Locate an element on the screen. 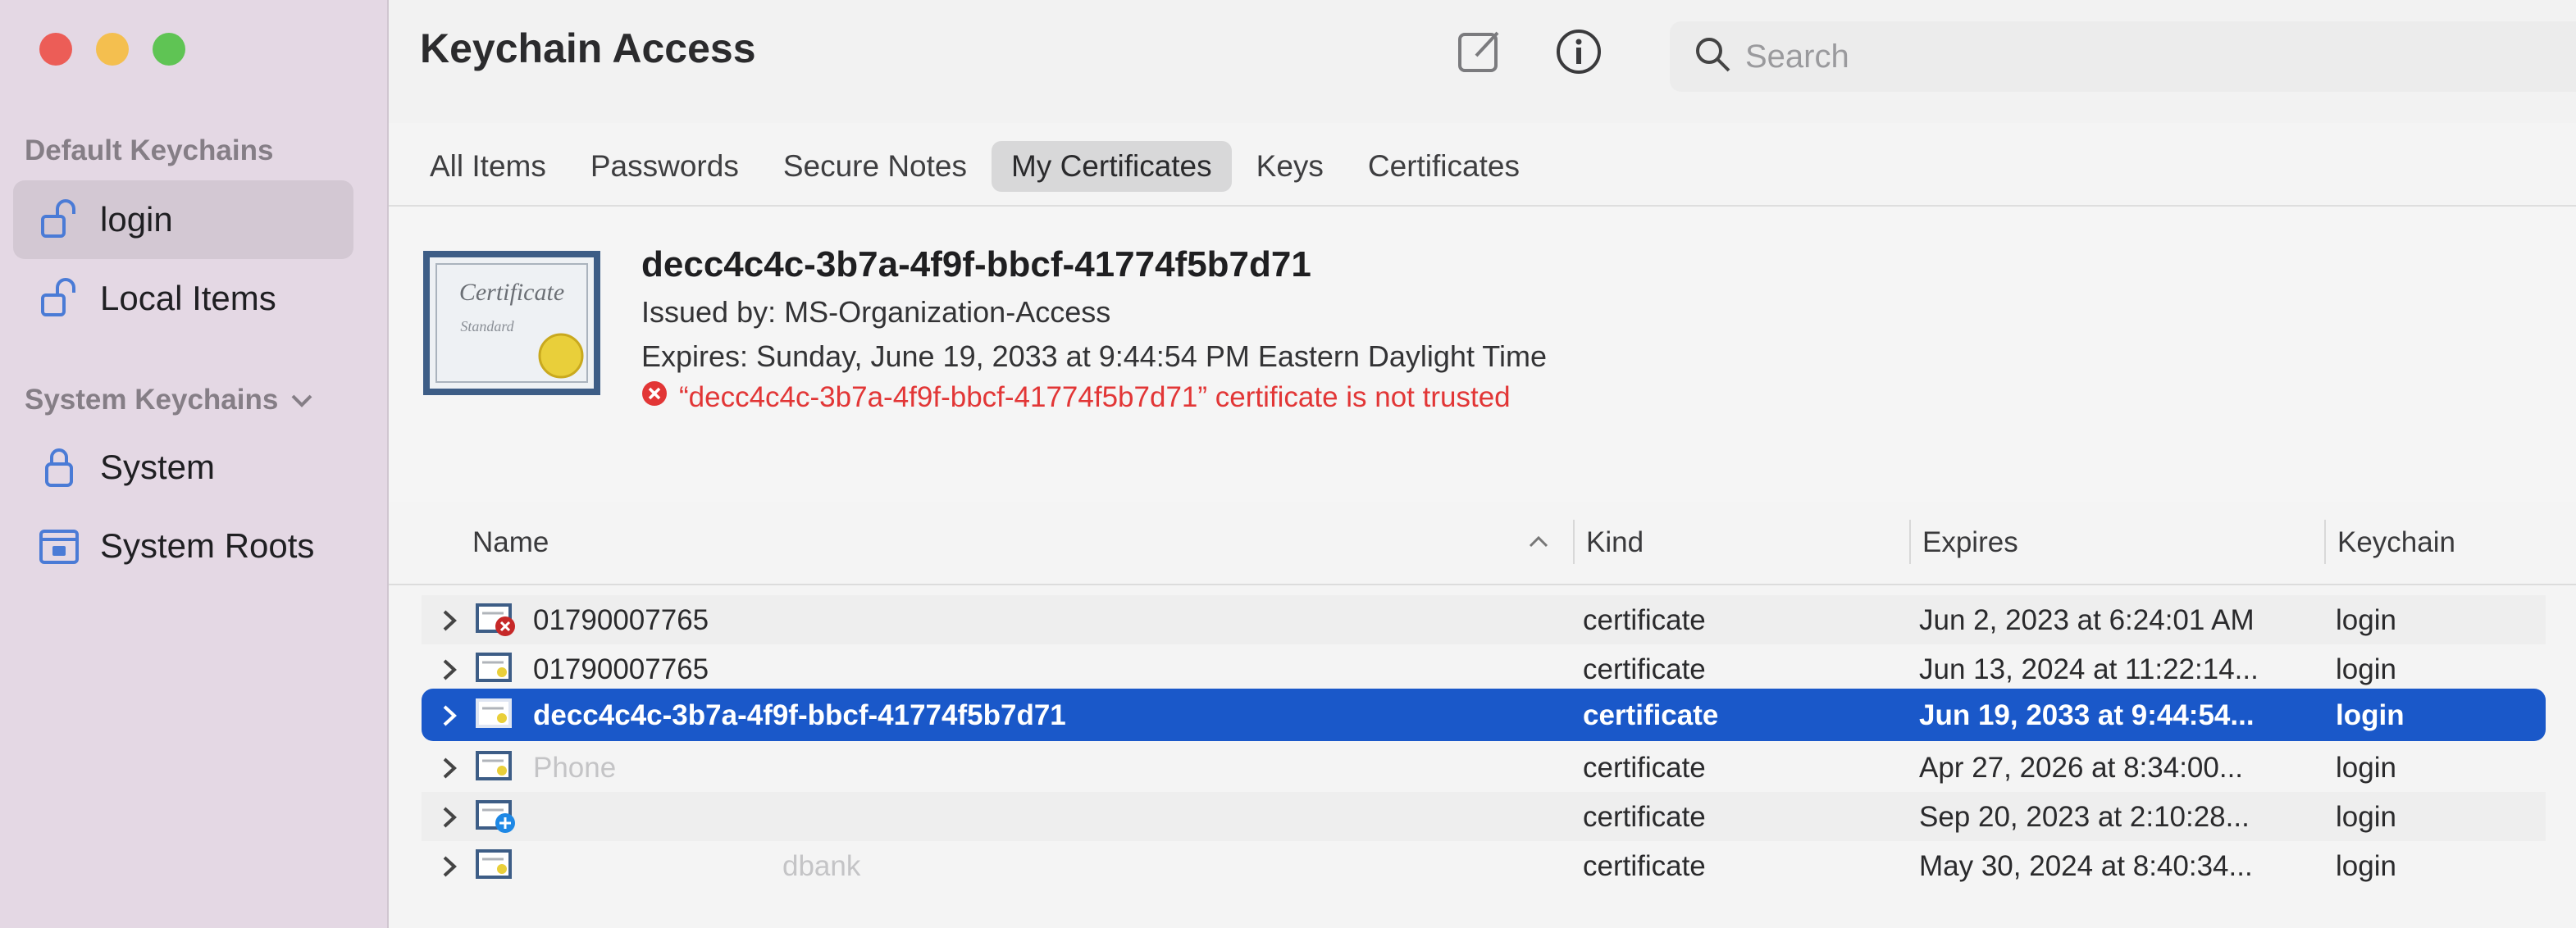 The image size is (2576, 928). search-input is located at coordinates (2114, 56).